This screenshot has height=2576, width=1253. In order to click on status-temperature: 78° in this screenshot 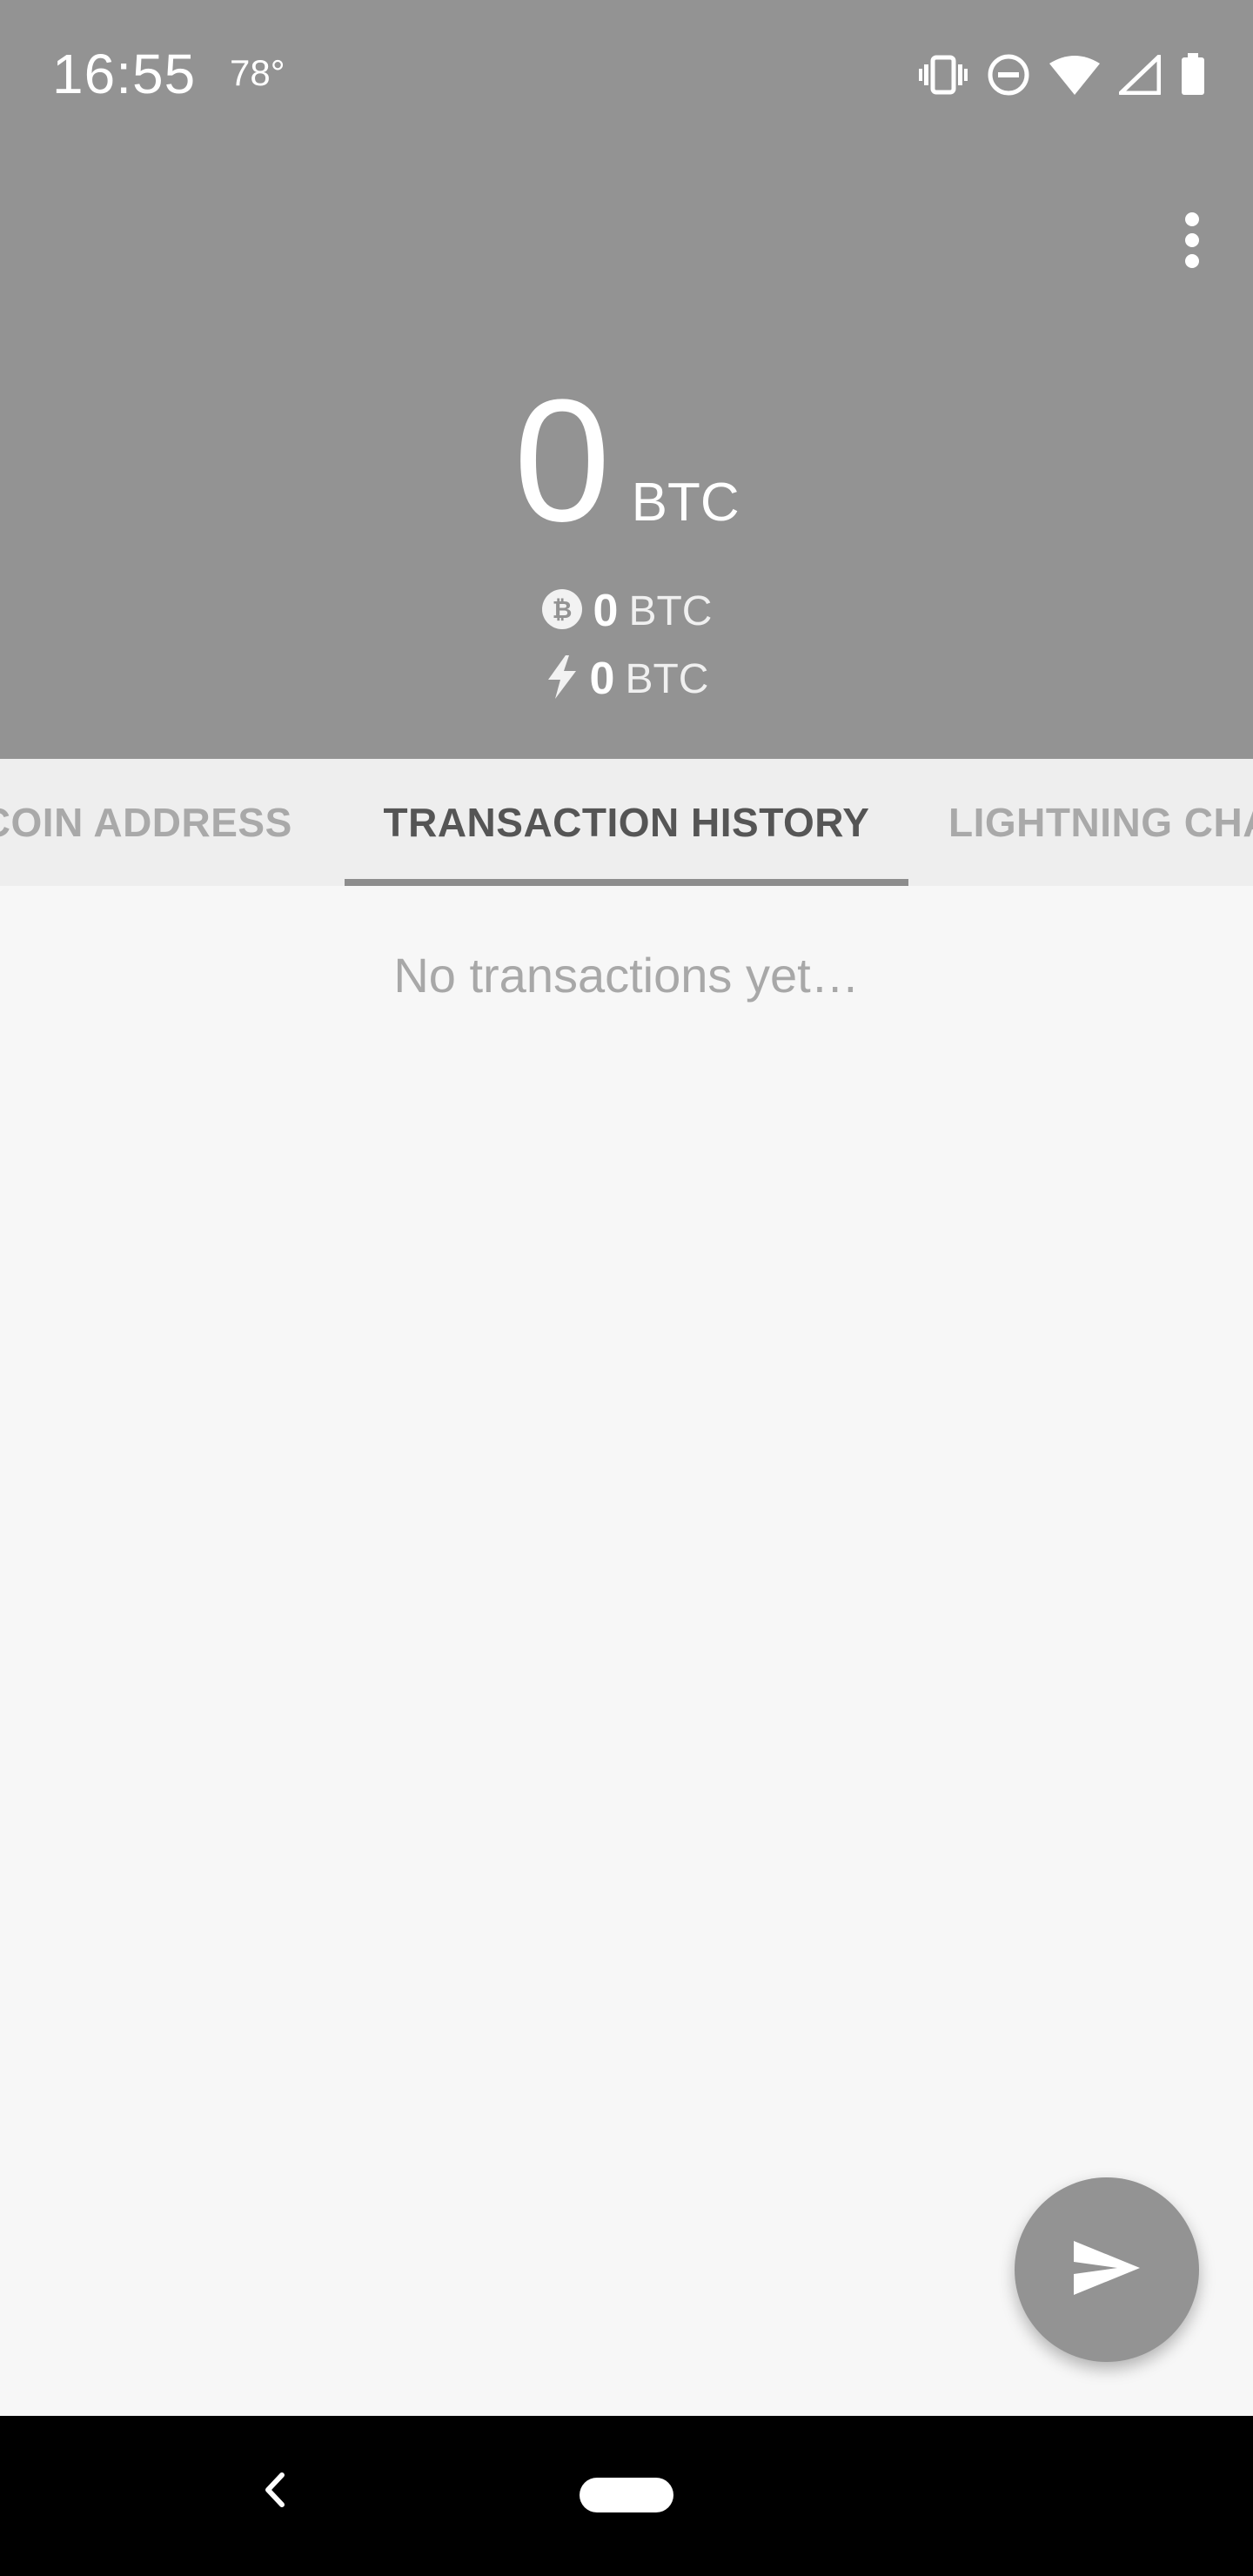, I will do `click(257, 72)`.